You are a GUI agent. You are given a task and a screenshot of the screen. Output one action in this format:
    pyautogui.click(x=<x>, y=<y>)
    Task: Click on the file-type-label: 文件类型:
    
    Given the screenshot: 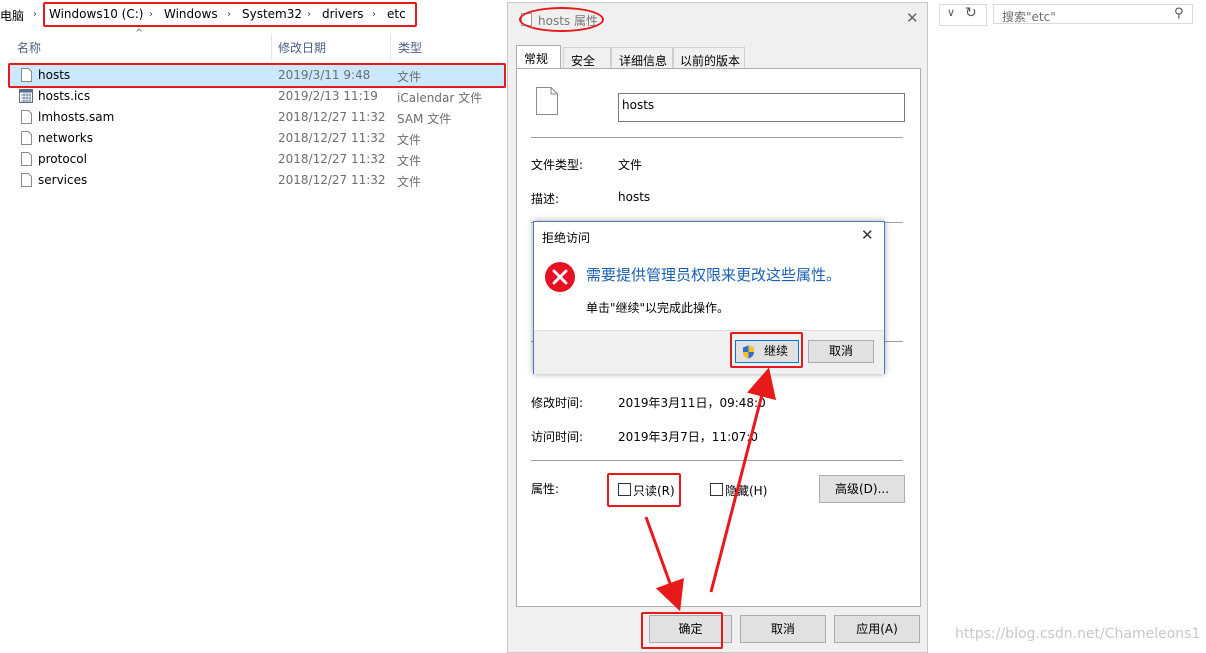 What is the action you would take?
    pyautogui.click(x=557, y=165)
    